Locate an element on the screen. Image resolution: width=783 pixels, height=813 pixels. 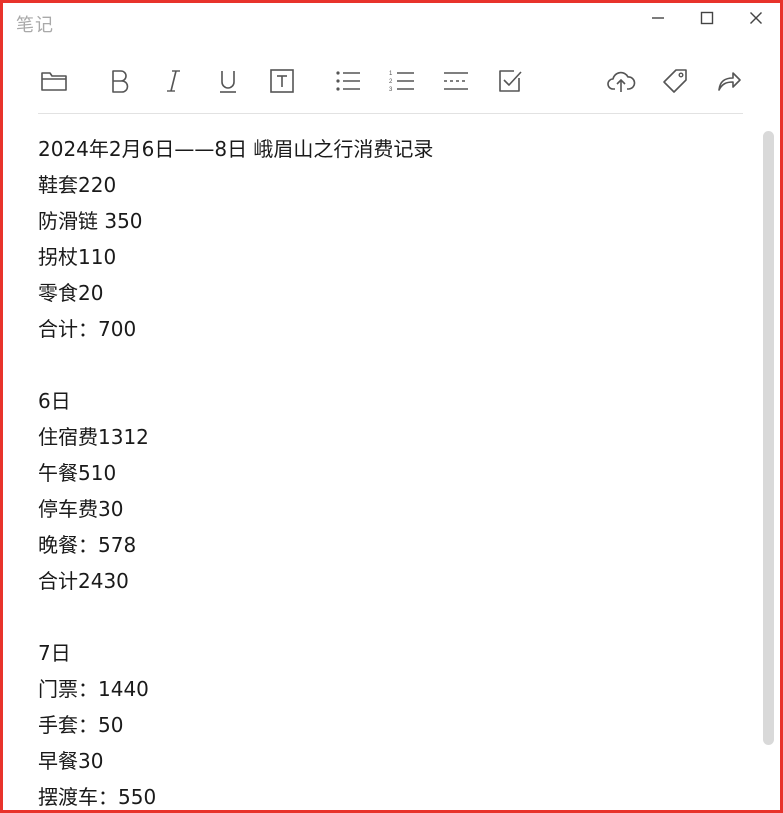
text-box-icon is located at coordinates (282, 81).